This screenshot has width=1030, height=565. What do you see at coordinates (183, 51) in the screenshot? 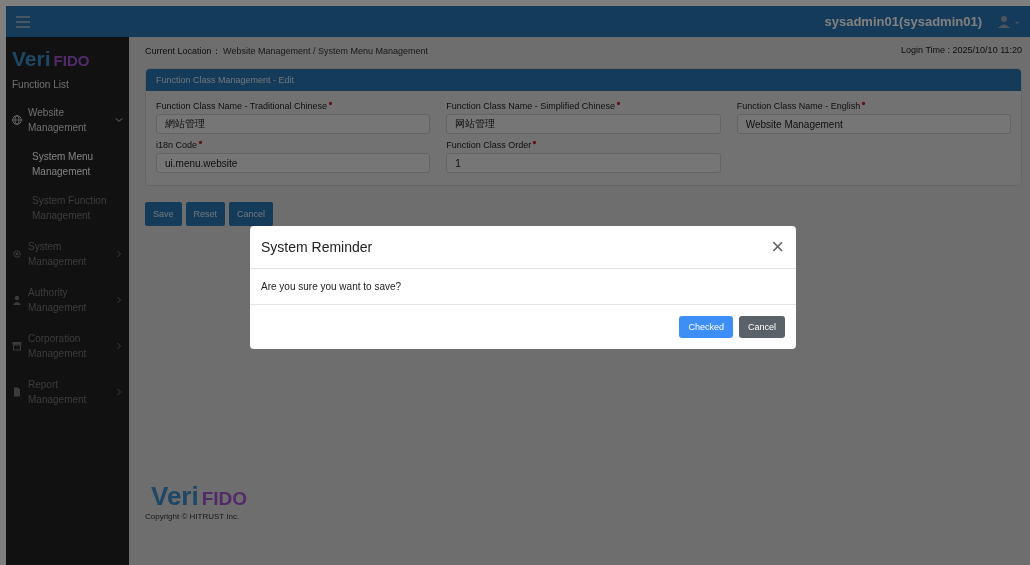
I see `breadcrumb-label: Current Location：` at bounding box center [183, 51].